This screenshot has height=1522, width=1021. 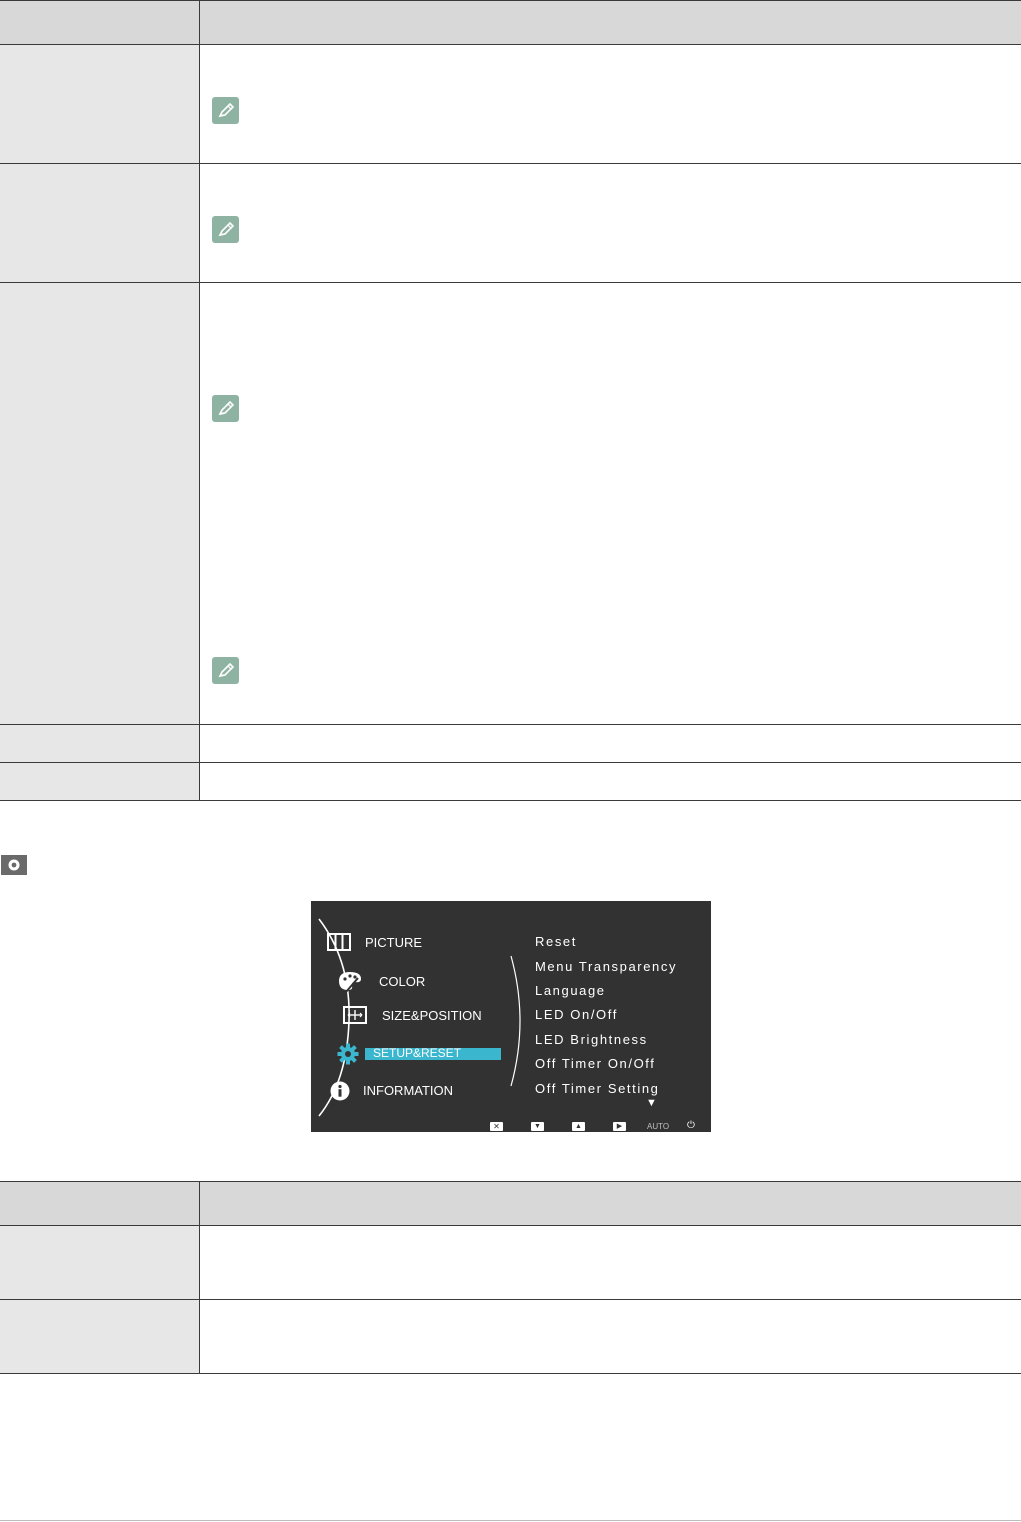 I want to click on submenu-item-off-timer-on-off: Off Timer On/Off, so click(x=595, y=1063).